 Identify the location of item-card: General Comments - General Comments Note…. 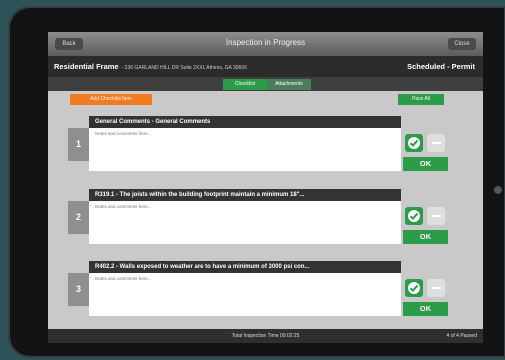
(245, 143).